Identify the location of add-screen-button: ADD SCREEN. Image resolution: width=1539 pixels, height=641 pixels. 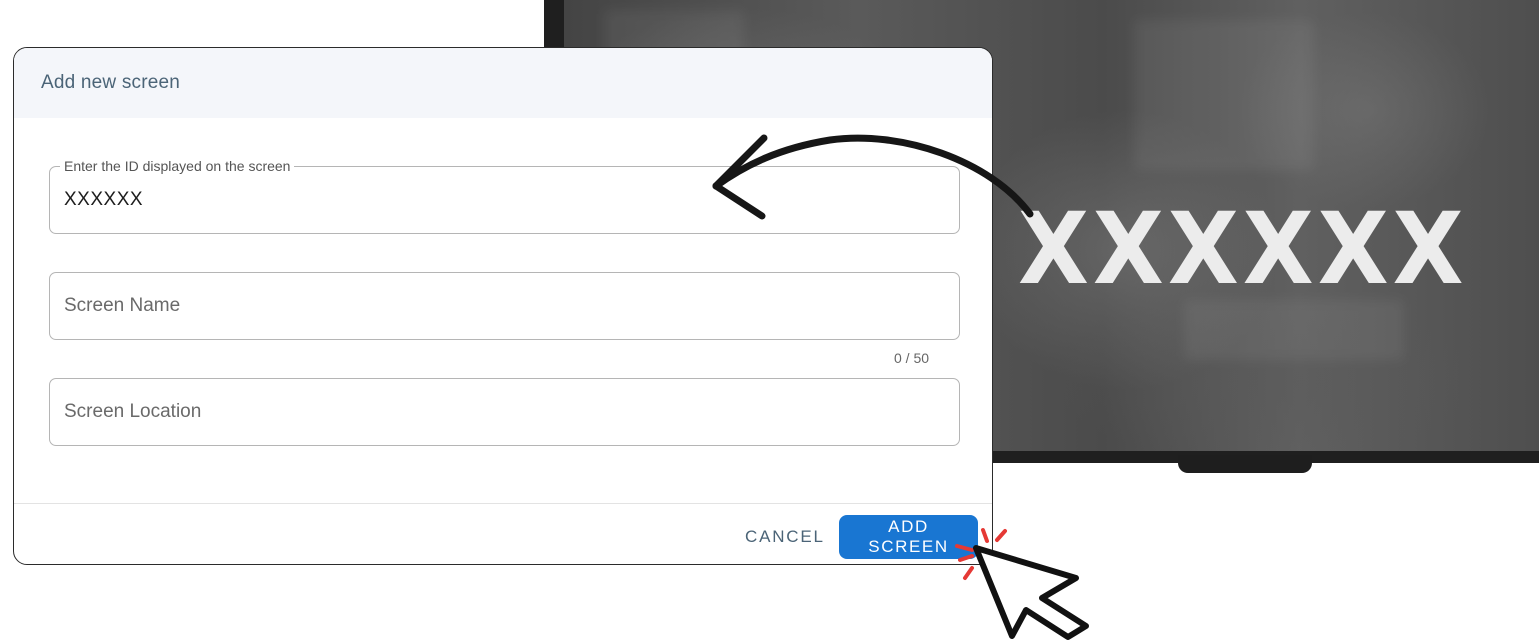
(908, 537).